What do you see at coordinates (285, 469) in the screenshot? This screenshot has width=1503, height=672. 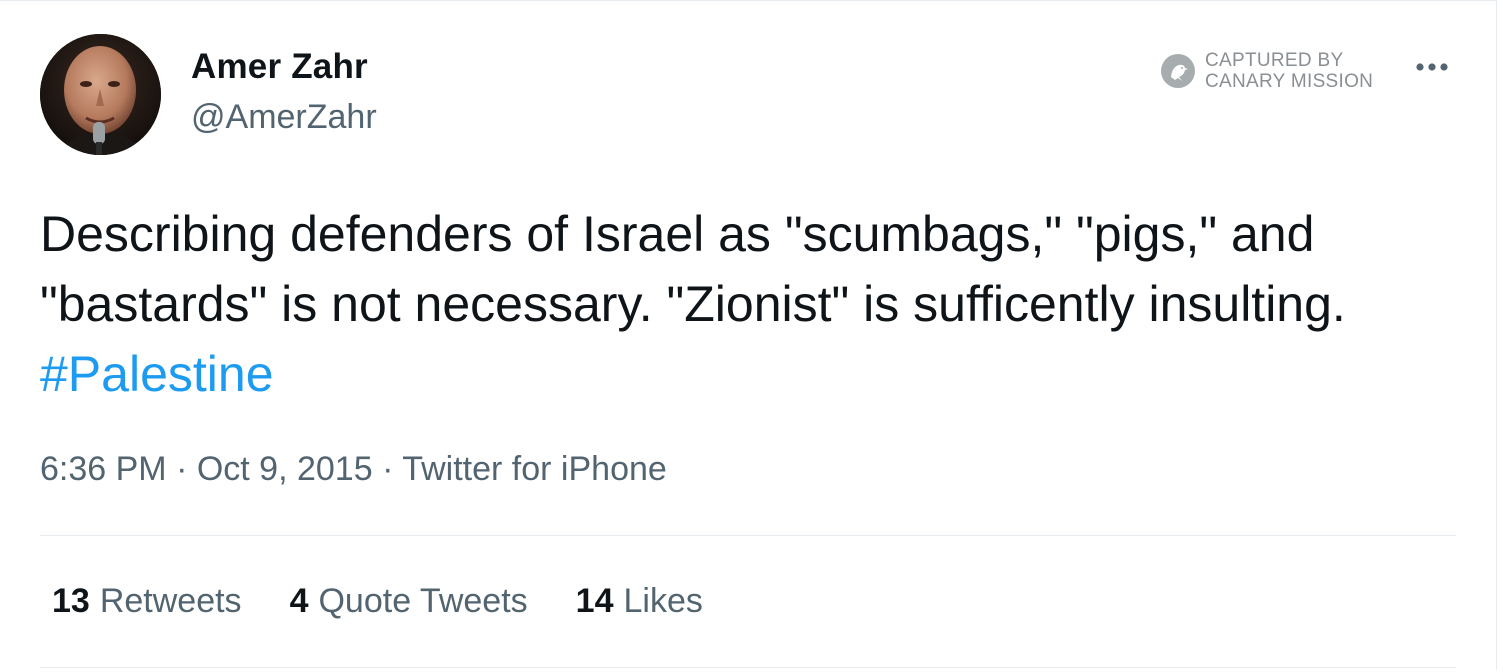 I see `tweet-date: Oct 9, 2015` at bounding box center [285, 469].